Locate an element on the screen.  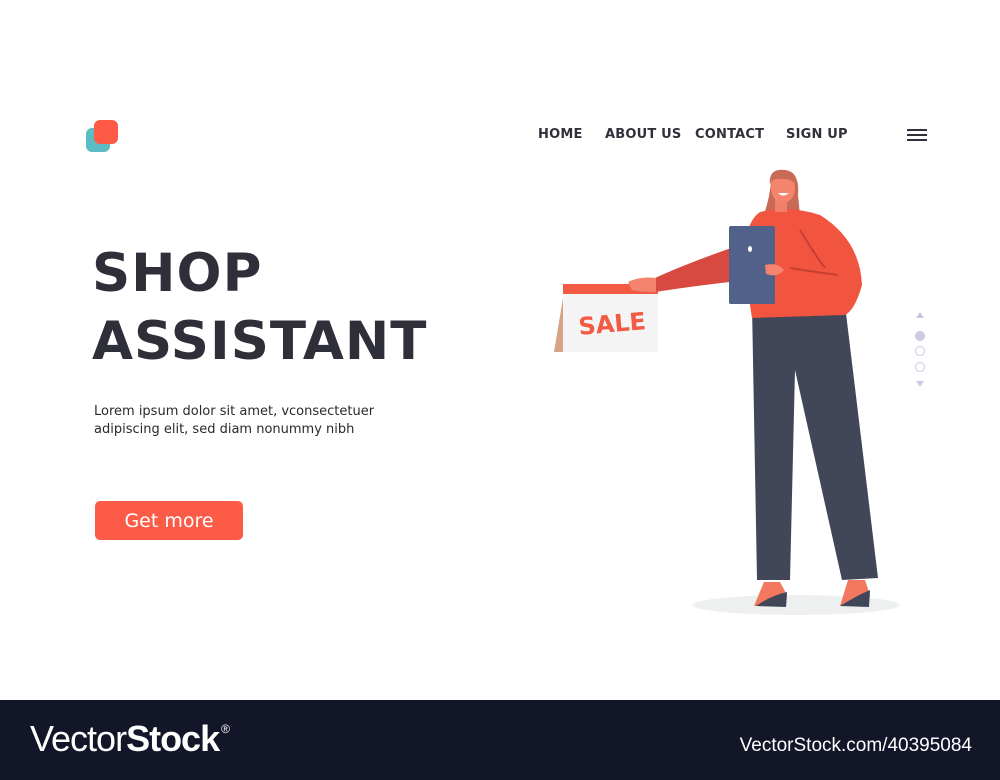
brand-logo is located at coordinates (103, 137).